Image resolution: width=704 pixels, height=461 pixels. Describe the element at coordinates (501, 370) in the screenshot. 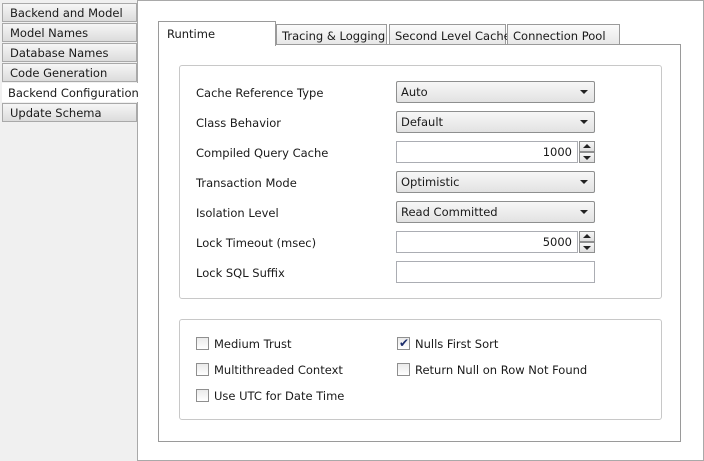

I see `checkbox-label: Return Null on Row Not Found` at that location.